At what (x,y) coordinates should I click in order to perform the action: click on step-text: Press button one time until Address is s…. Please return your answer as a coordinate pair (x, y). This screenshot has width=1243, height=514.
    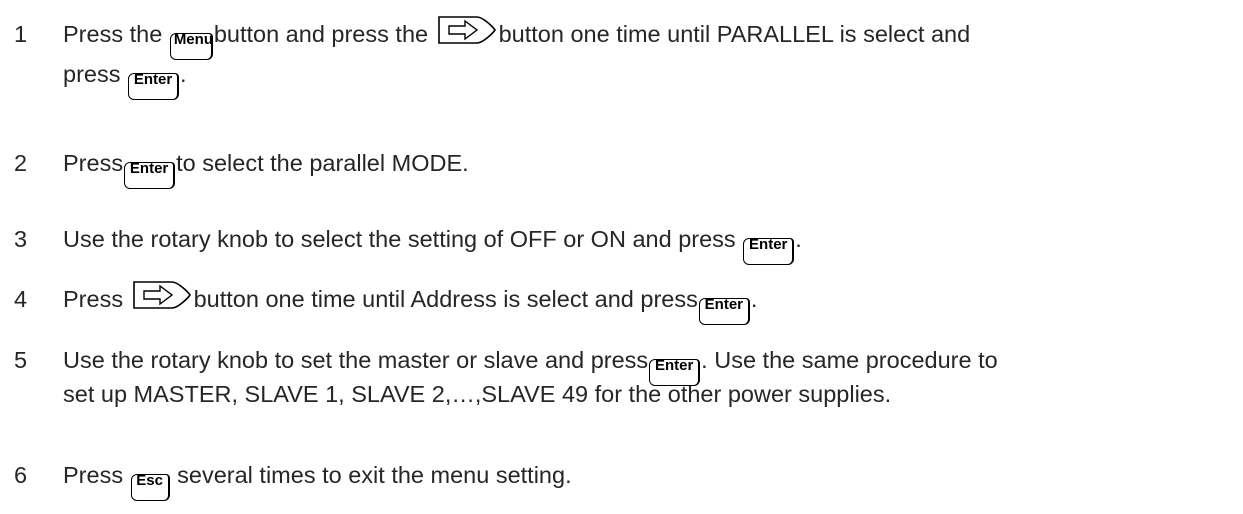
    Looking at the image, I should click on (648, 302).